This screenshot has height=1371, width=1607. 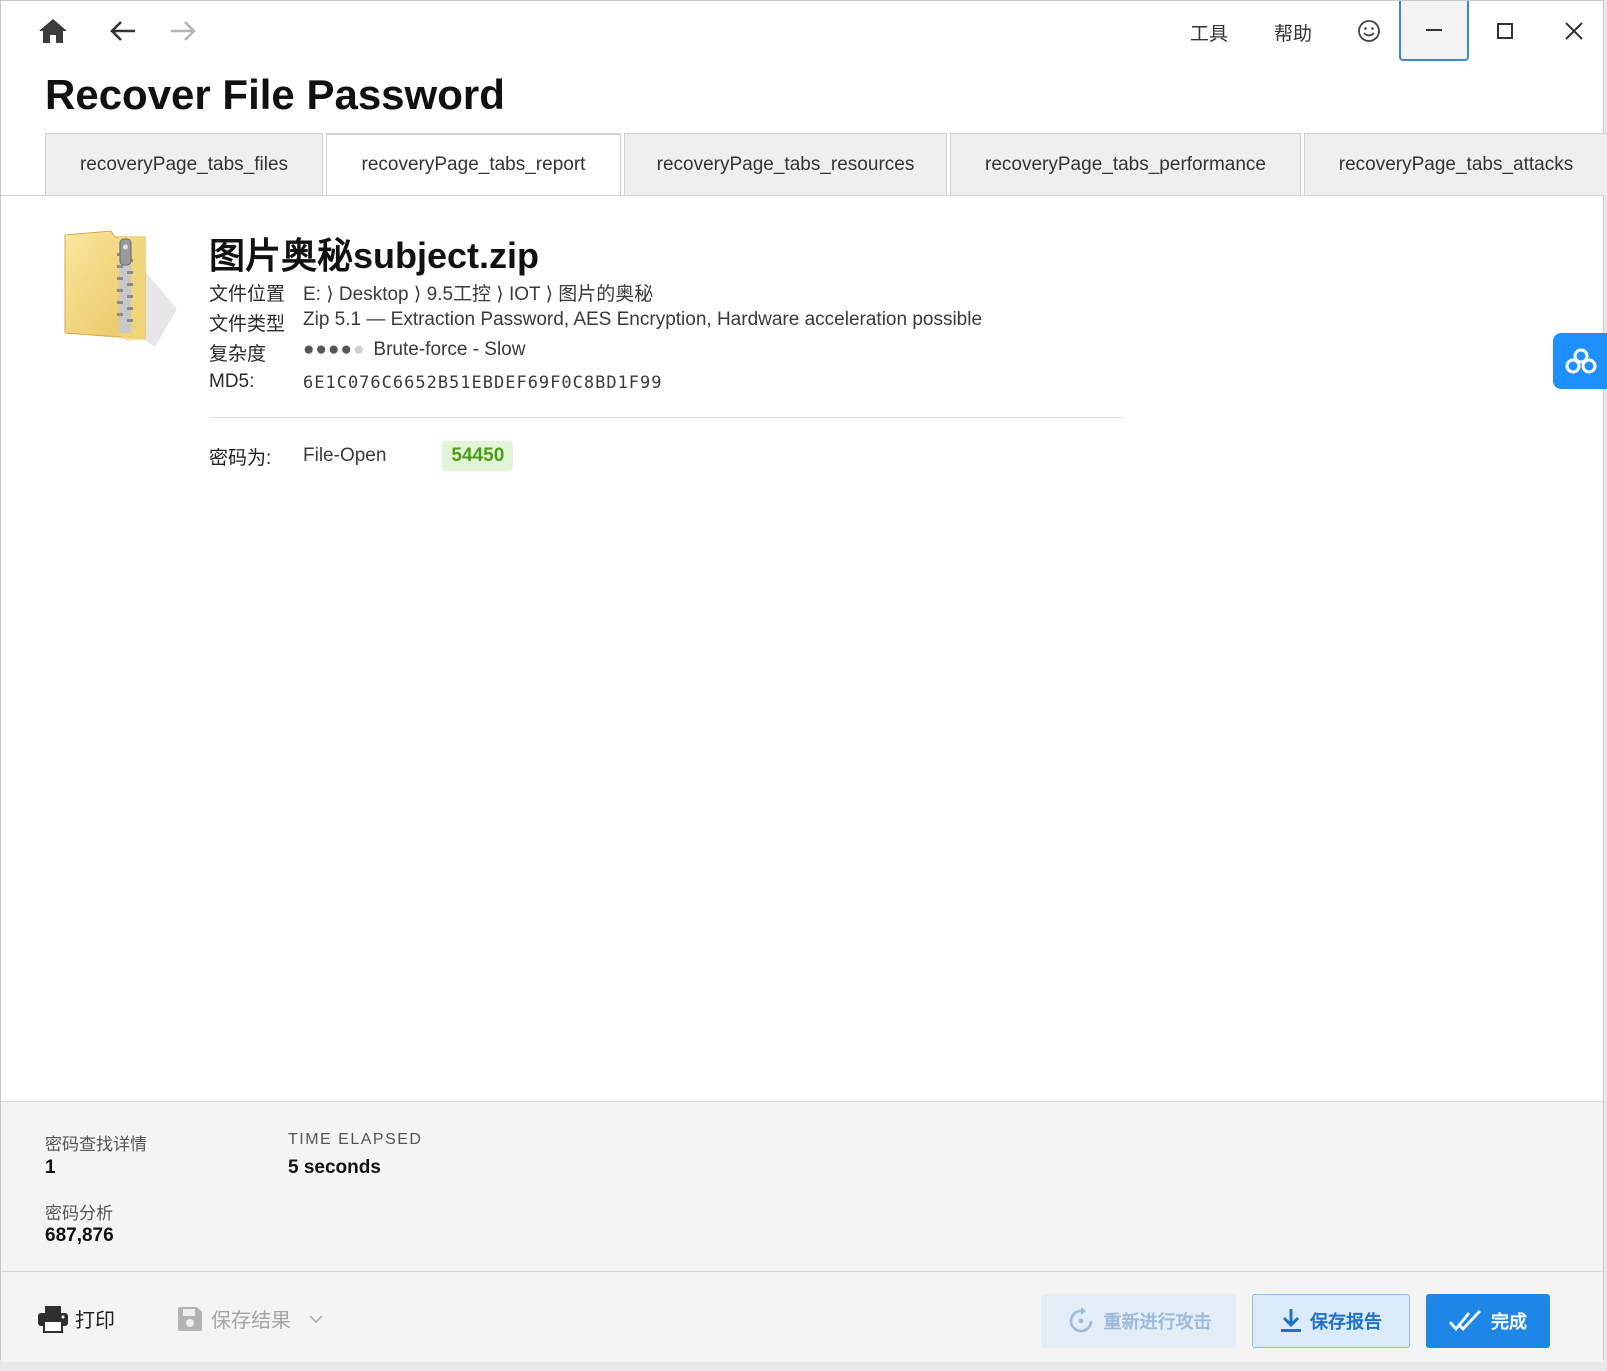 What do you see at coordinates (238, 354) in the screenshot?
I see `complexity-label: 复杂度` at bounding box center [238, 354].